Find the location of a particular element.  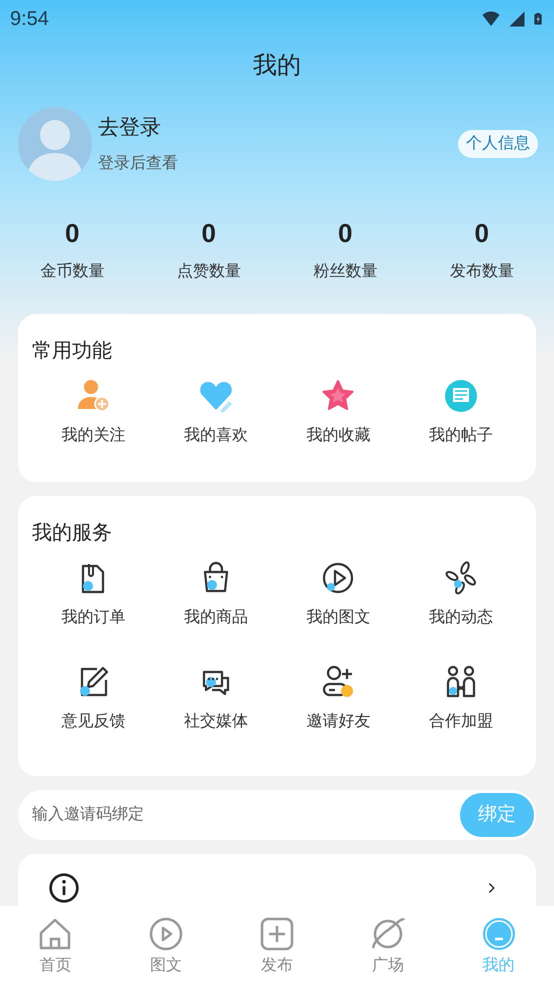

menu-item: 我的图文 is located at coordinates (338, 618).